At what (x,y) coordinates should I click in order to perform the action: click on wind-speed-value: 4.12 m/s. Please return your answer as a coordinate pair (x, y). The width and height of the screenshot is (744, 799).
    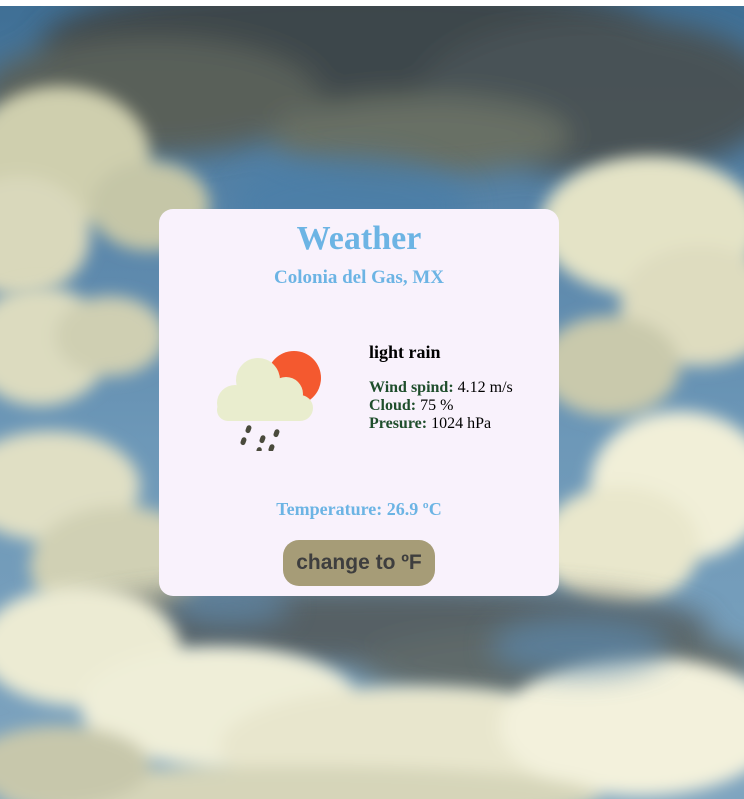
    Looking at the image, I should click on (485, 387).